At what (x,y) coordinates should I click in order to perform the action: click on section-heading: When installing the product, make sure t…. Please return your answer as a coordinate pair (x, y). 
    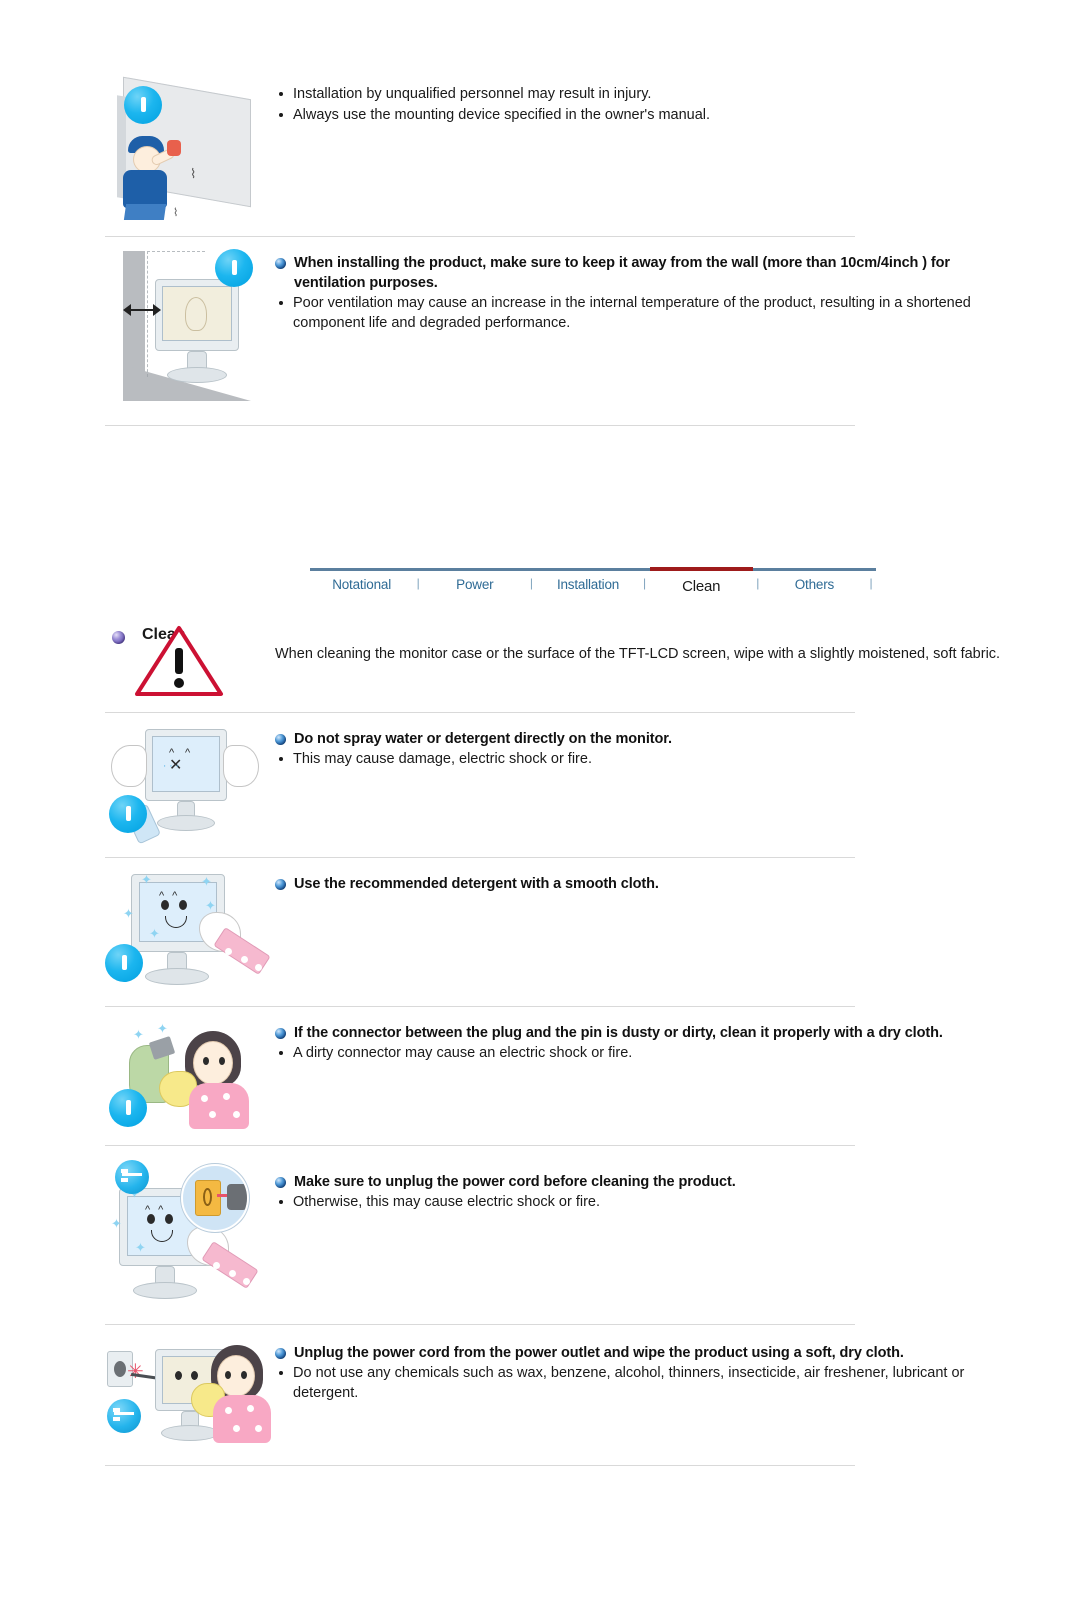
    Looking at the image, I should click on (622, 273).